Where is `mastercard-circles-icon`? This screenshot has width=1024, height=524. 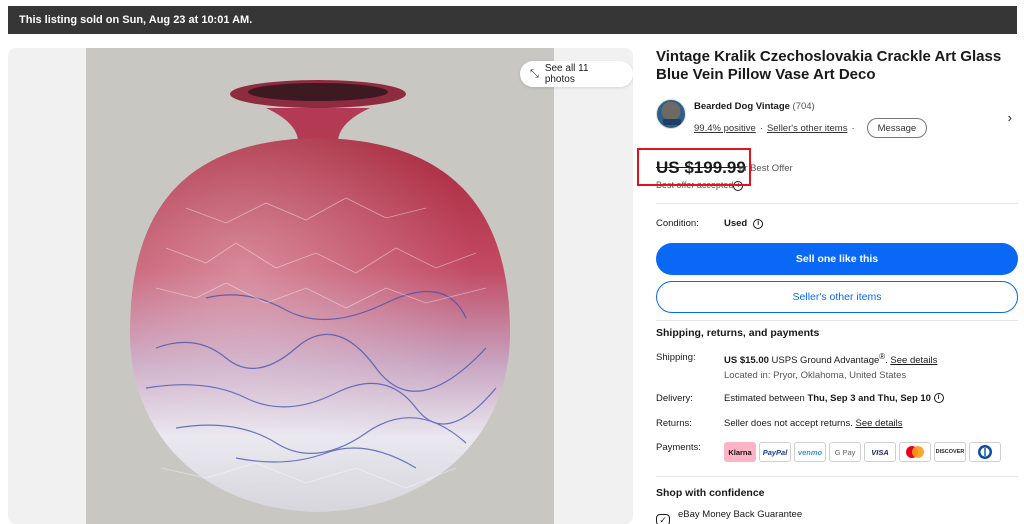
mastercard-circles-icon is located at coordinates (915, 452).